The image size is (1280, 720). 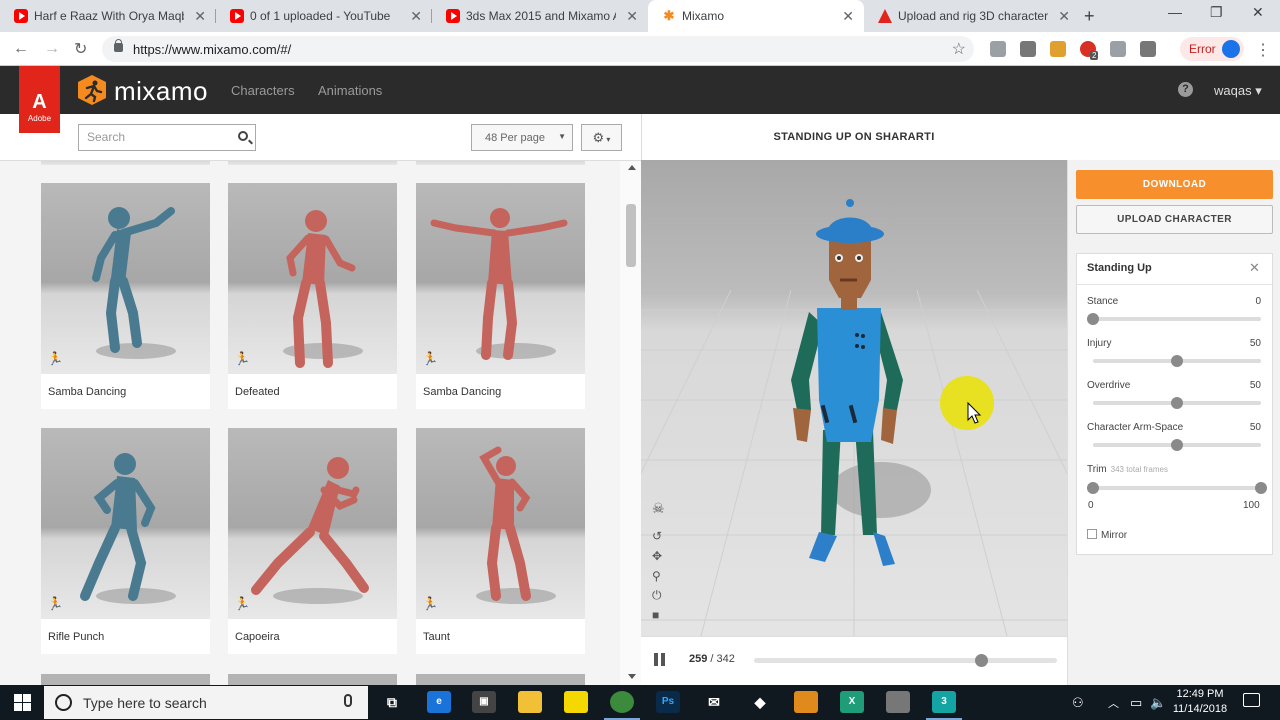 I want to click on network-icon: ▭, so click(x=1136, y=703).